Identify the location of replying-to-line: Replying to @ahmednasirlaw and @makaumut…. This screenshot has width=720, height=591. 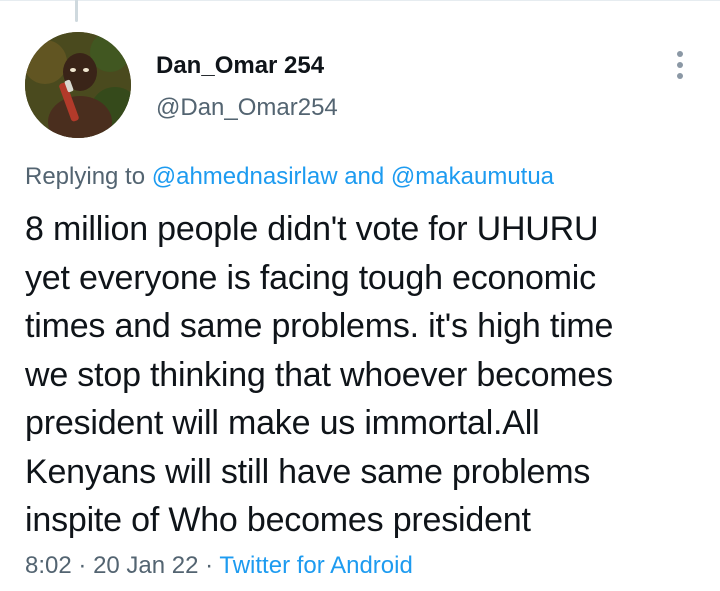
(289, 177).